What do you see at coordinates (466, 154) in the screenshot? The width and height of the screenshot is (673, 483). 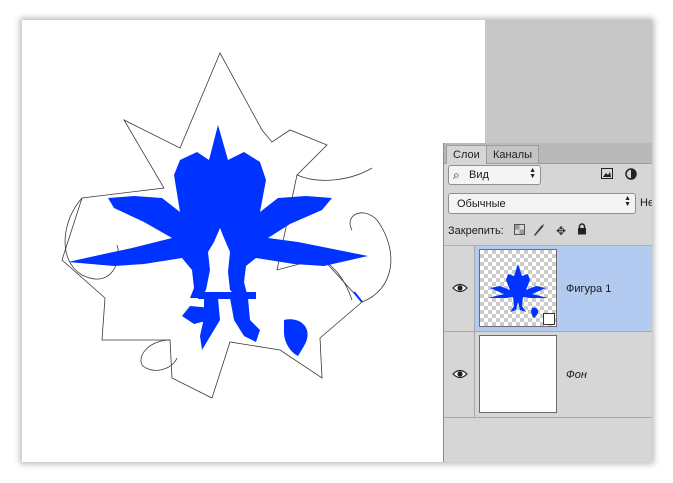 I see `tab-layers: Слои` at bounding box center [466, 154].